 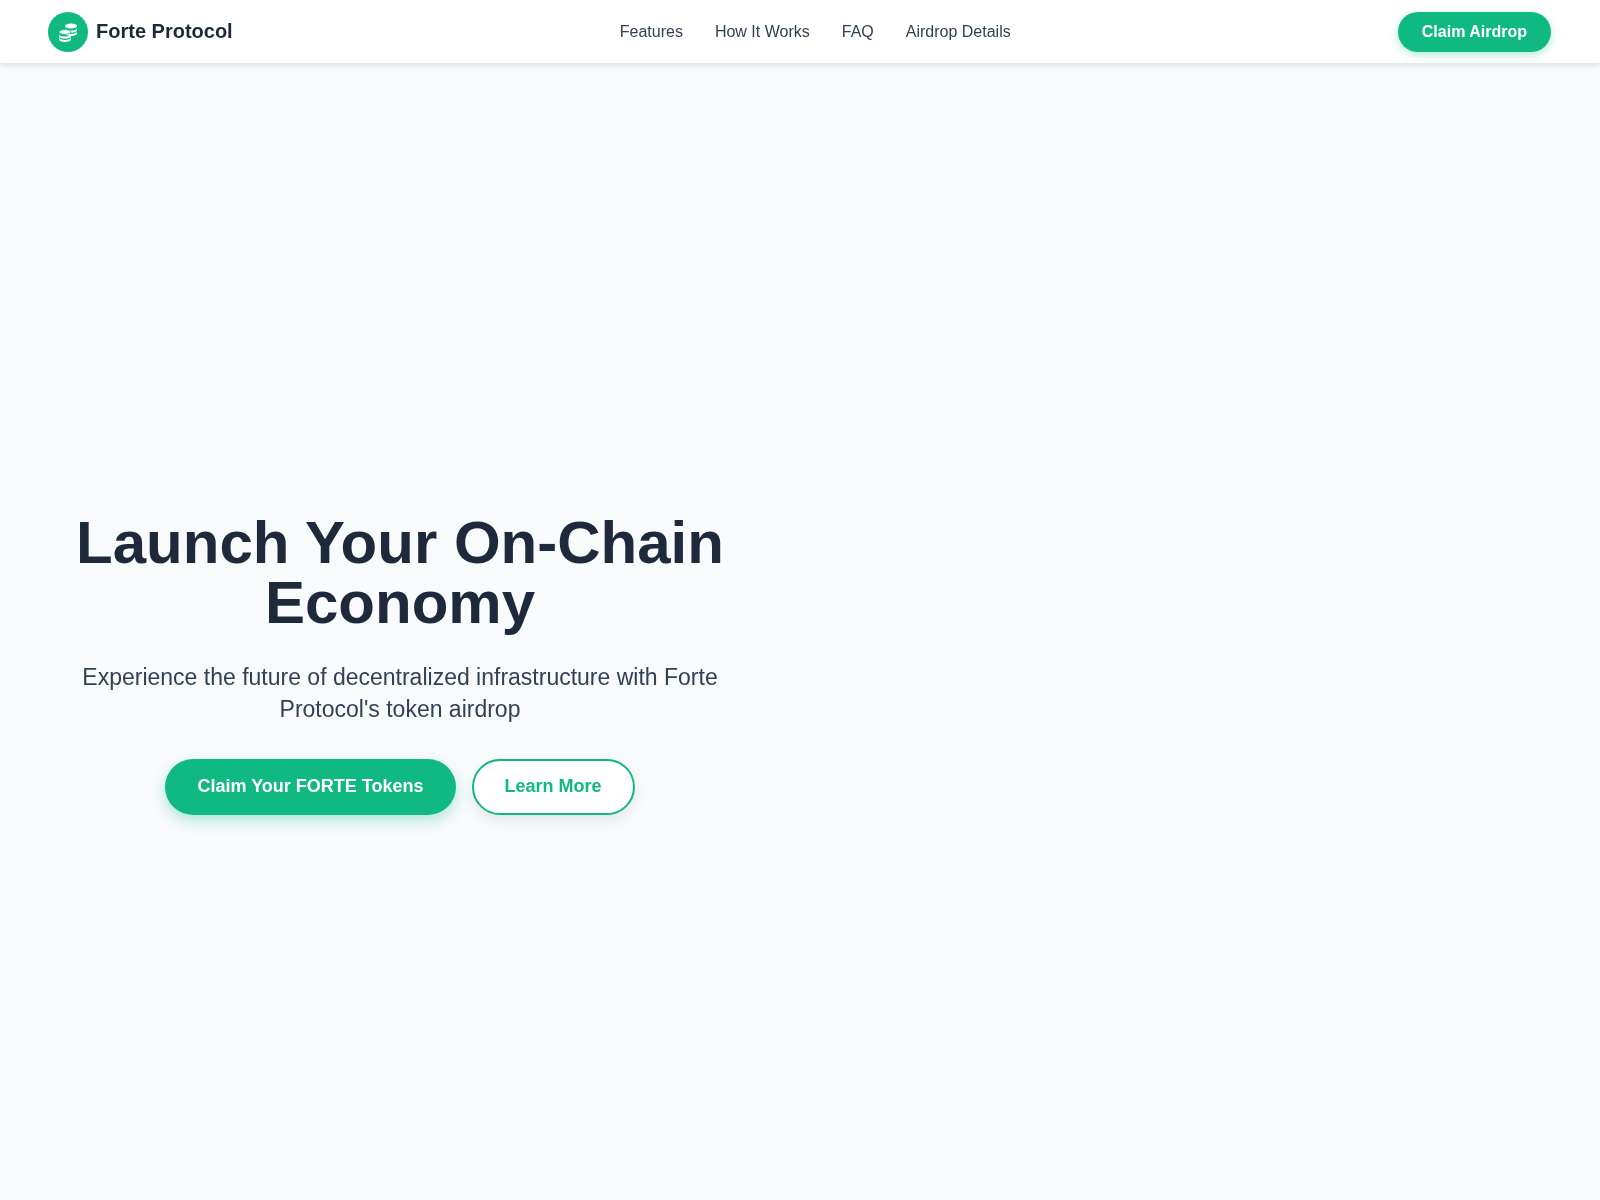 I want to click on coins-icon, so click(x=68, y=31).